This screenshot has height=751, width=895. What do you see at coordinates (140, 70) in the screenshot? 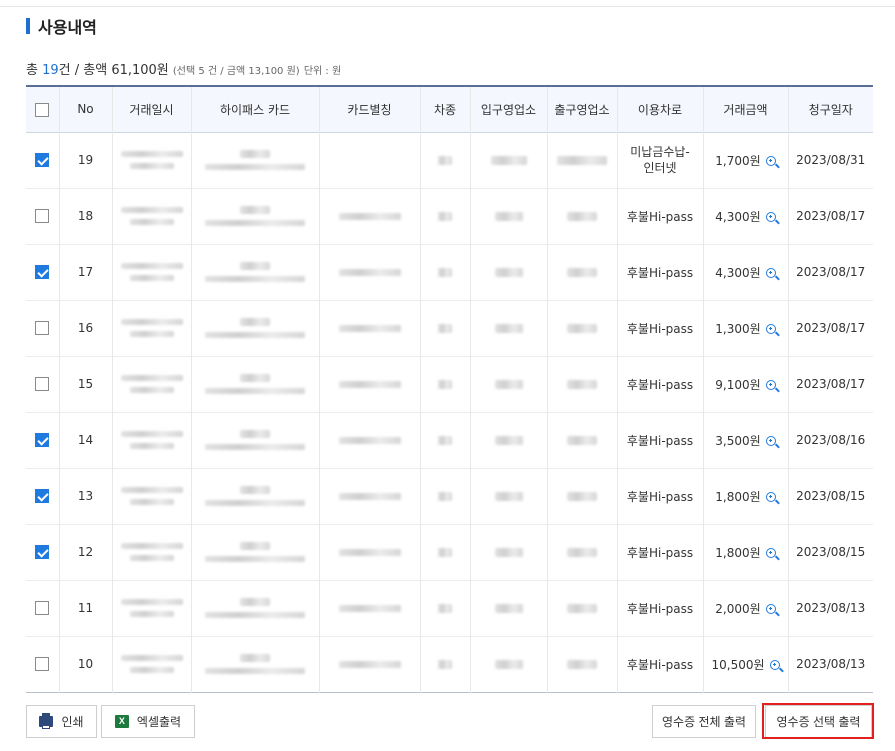
I see `summary-total: 61,100원` at bounding box center [140, 70].